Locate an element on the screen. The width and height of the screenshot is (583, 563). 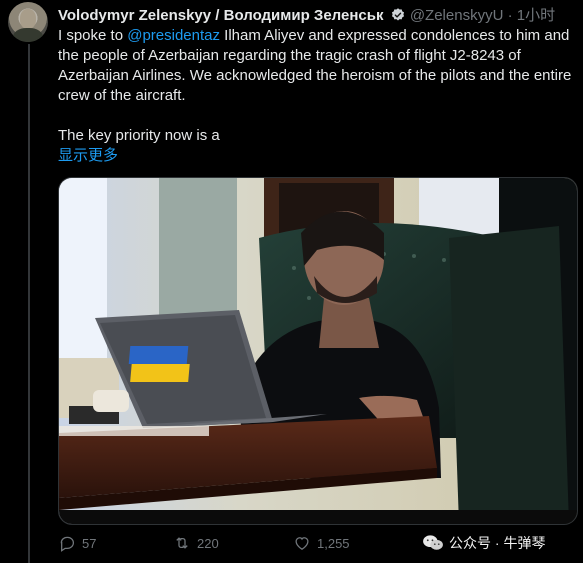
reply-count: 57 is located at coordinates (89, 543).